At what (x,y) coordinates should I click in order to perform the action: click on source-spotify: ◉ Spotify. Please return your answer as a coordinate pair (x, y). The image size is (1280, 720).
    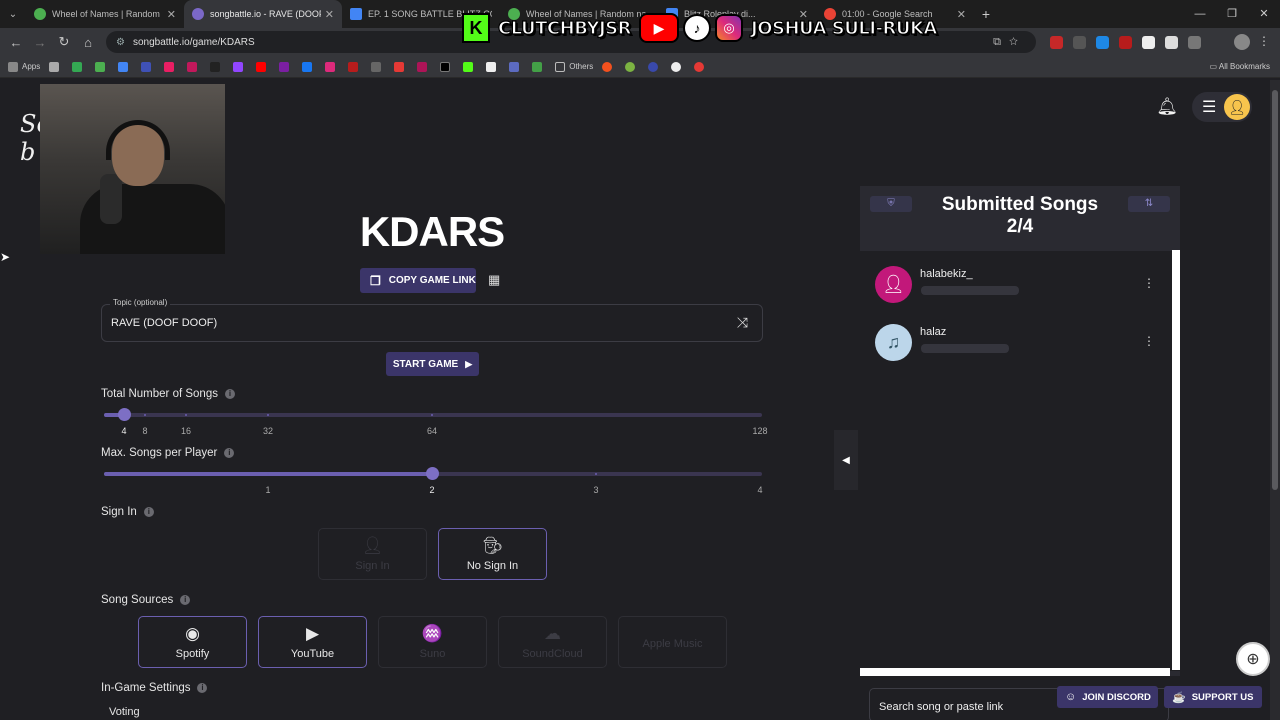
    Looking at the image, I should click on (192, 642).